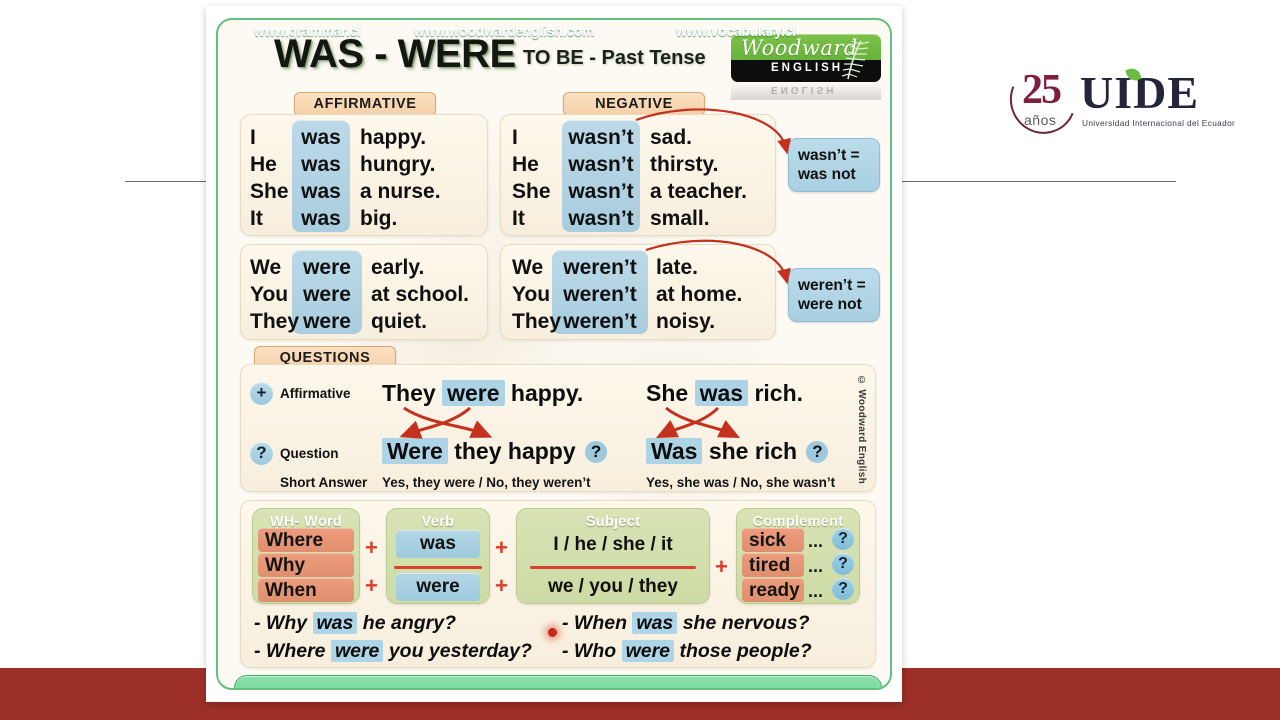  What do you see at coordinates (803, 67) in the screenshot?
I see `woodward-english-logo: Woodward ENGLISH ENGLISH` at bounding box center [803, 67].